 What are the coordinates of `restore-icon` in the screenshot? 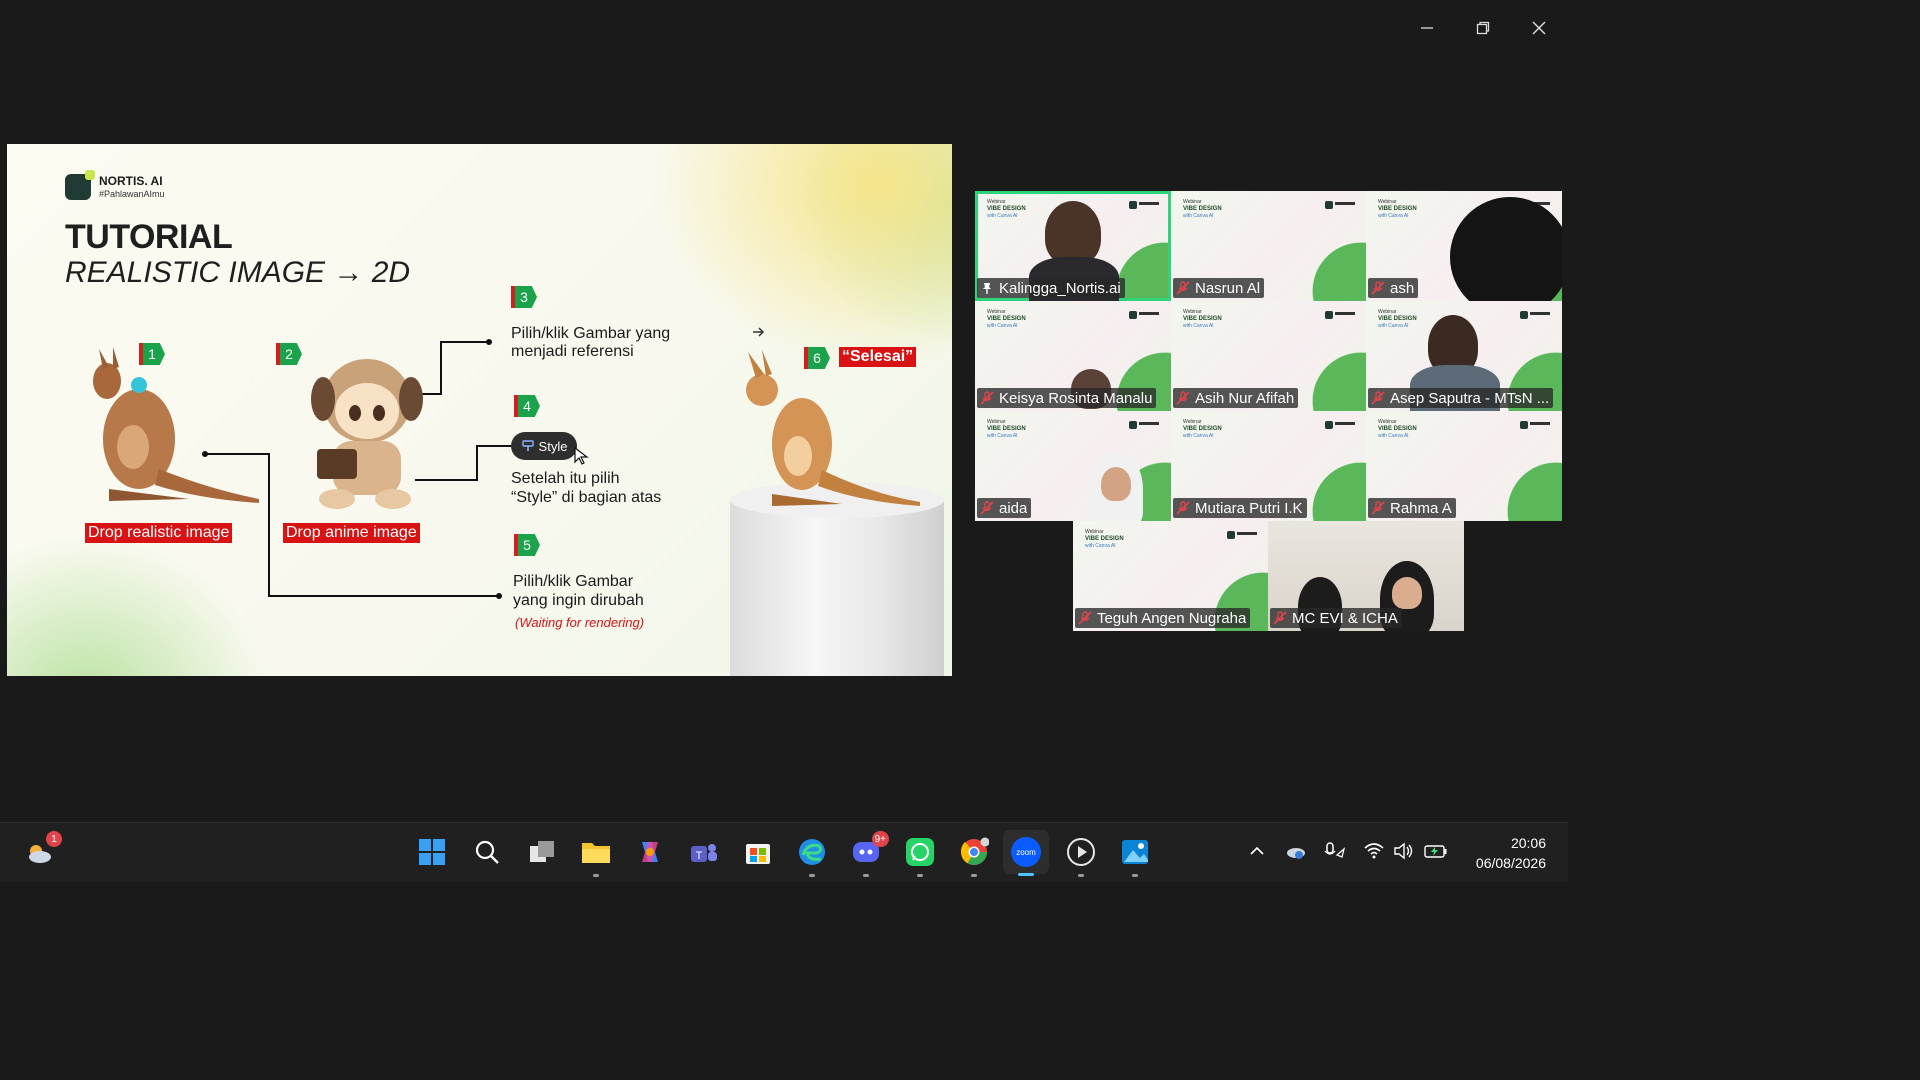 It's located at (1483, 28).